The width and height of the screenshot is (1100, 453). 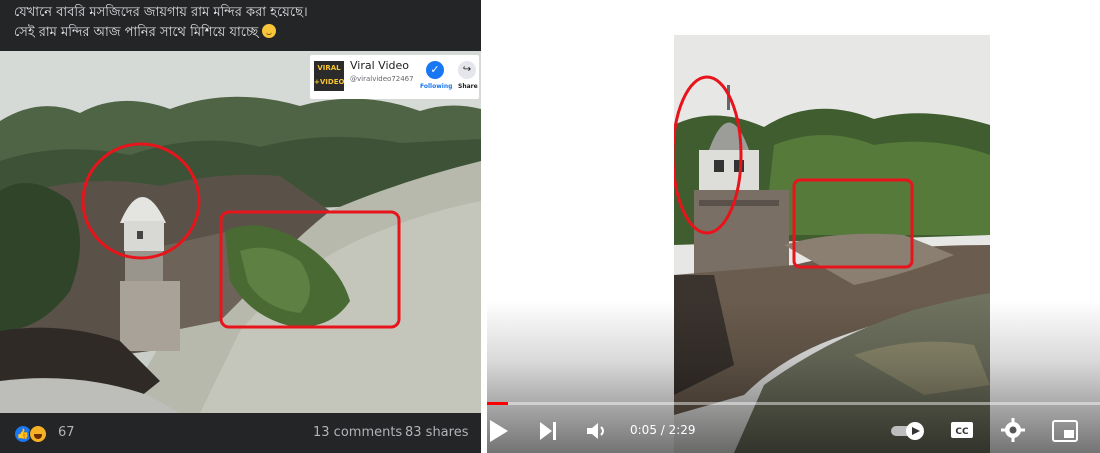 What do you see at coordinates (467, 70) in the screenshot?
I see `share-arrow-icon: ↪` at bounding box center [467, 70].